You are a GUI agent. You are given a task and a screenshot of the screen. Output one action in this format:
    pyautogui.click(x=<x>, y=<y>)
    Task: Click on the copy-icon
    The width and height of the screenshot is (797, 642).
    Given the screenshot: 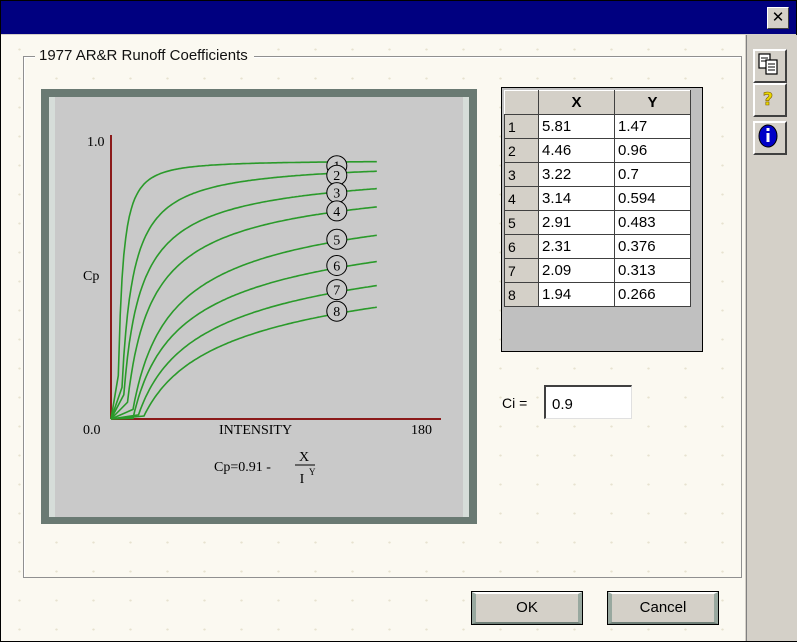 What is the action you would take?
    pyautogui.click(x=768, y=64)
    